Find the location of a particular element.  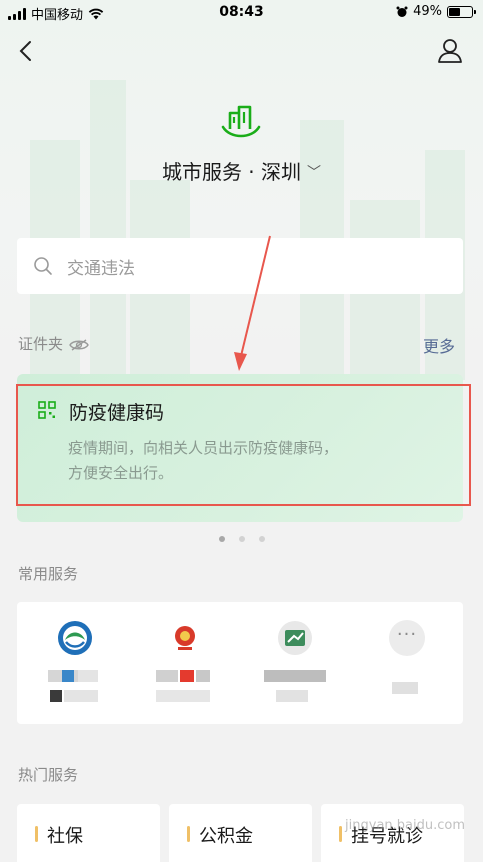

city-selector: 城市服务 · 深圳 ﹀ is located at coordinates (241, 170).